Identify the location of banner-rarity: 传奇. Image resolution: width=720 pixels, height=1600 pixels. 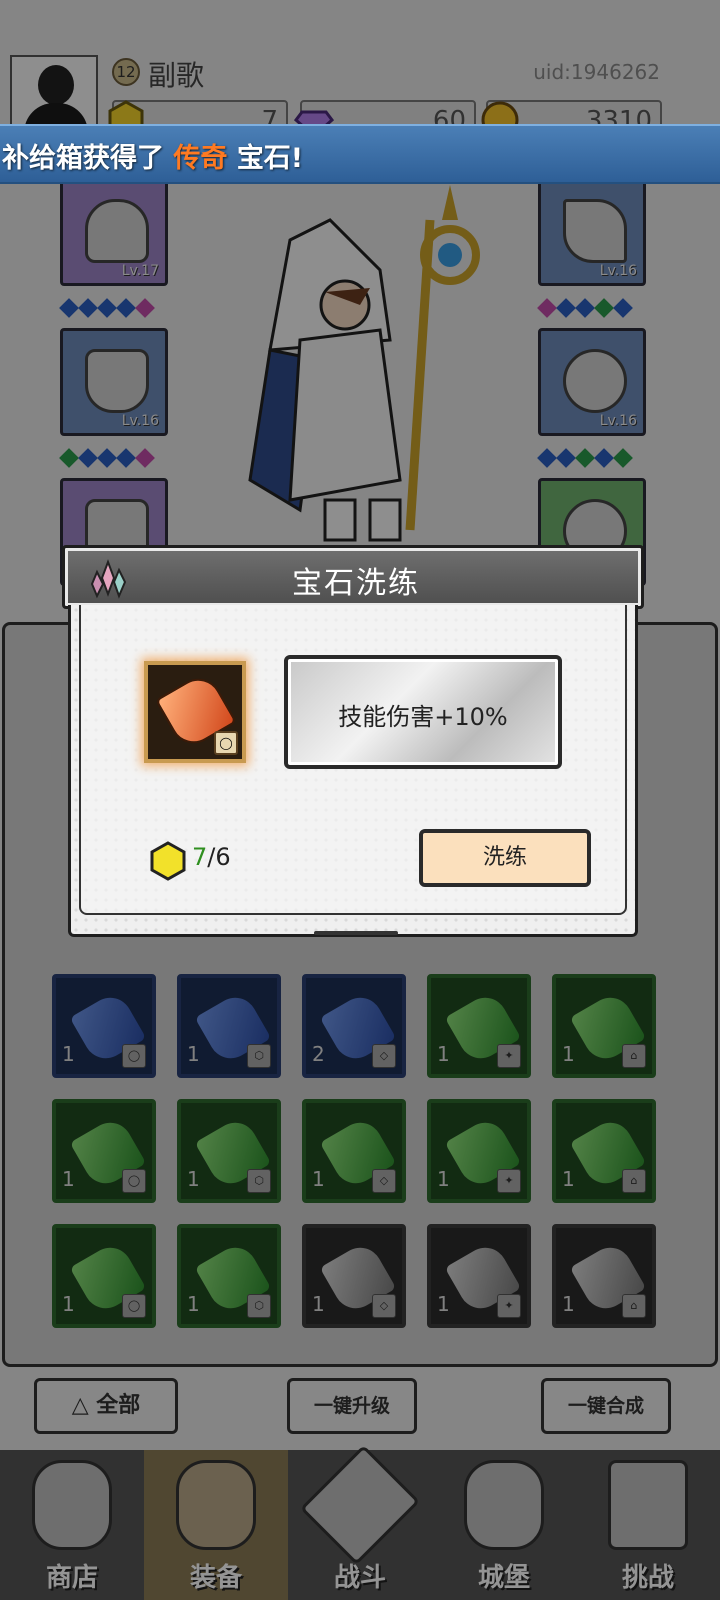
(200, 158).